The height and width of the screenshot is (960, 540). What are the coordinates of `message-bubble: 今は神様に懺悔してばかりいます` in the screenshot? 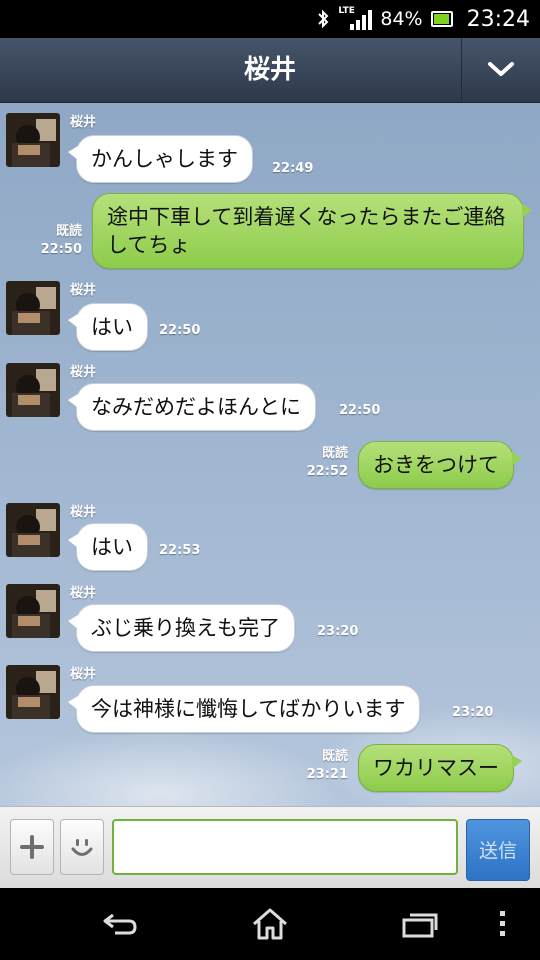 It's located at (244, 709).